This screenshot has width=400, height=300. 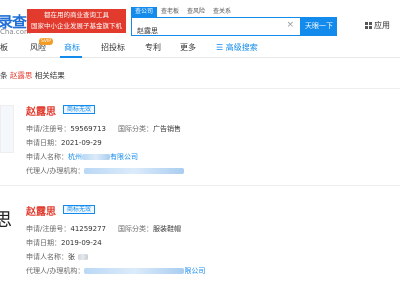 I want to click on reg-no-row: 申请/注册号：41259277 国际分类：服装鞋帽, so click(x=103, y=229).